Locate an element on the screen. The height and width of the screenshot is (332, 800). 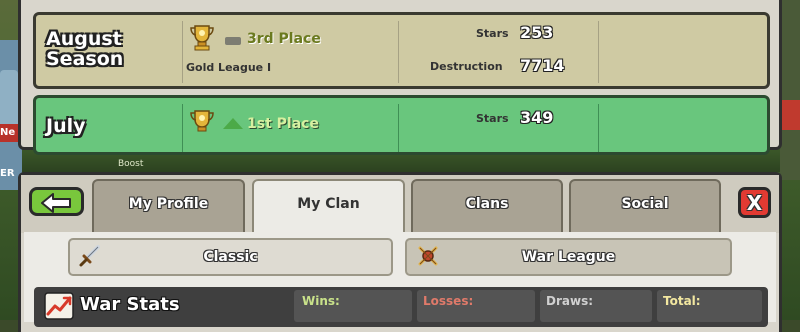
background-badge: Ne is located at coordinates (10, 133).